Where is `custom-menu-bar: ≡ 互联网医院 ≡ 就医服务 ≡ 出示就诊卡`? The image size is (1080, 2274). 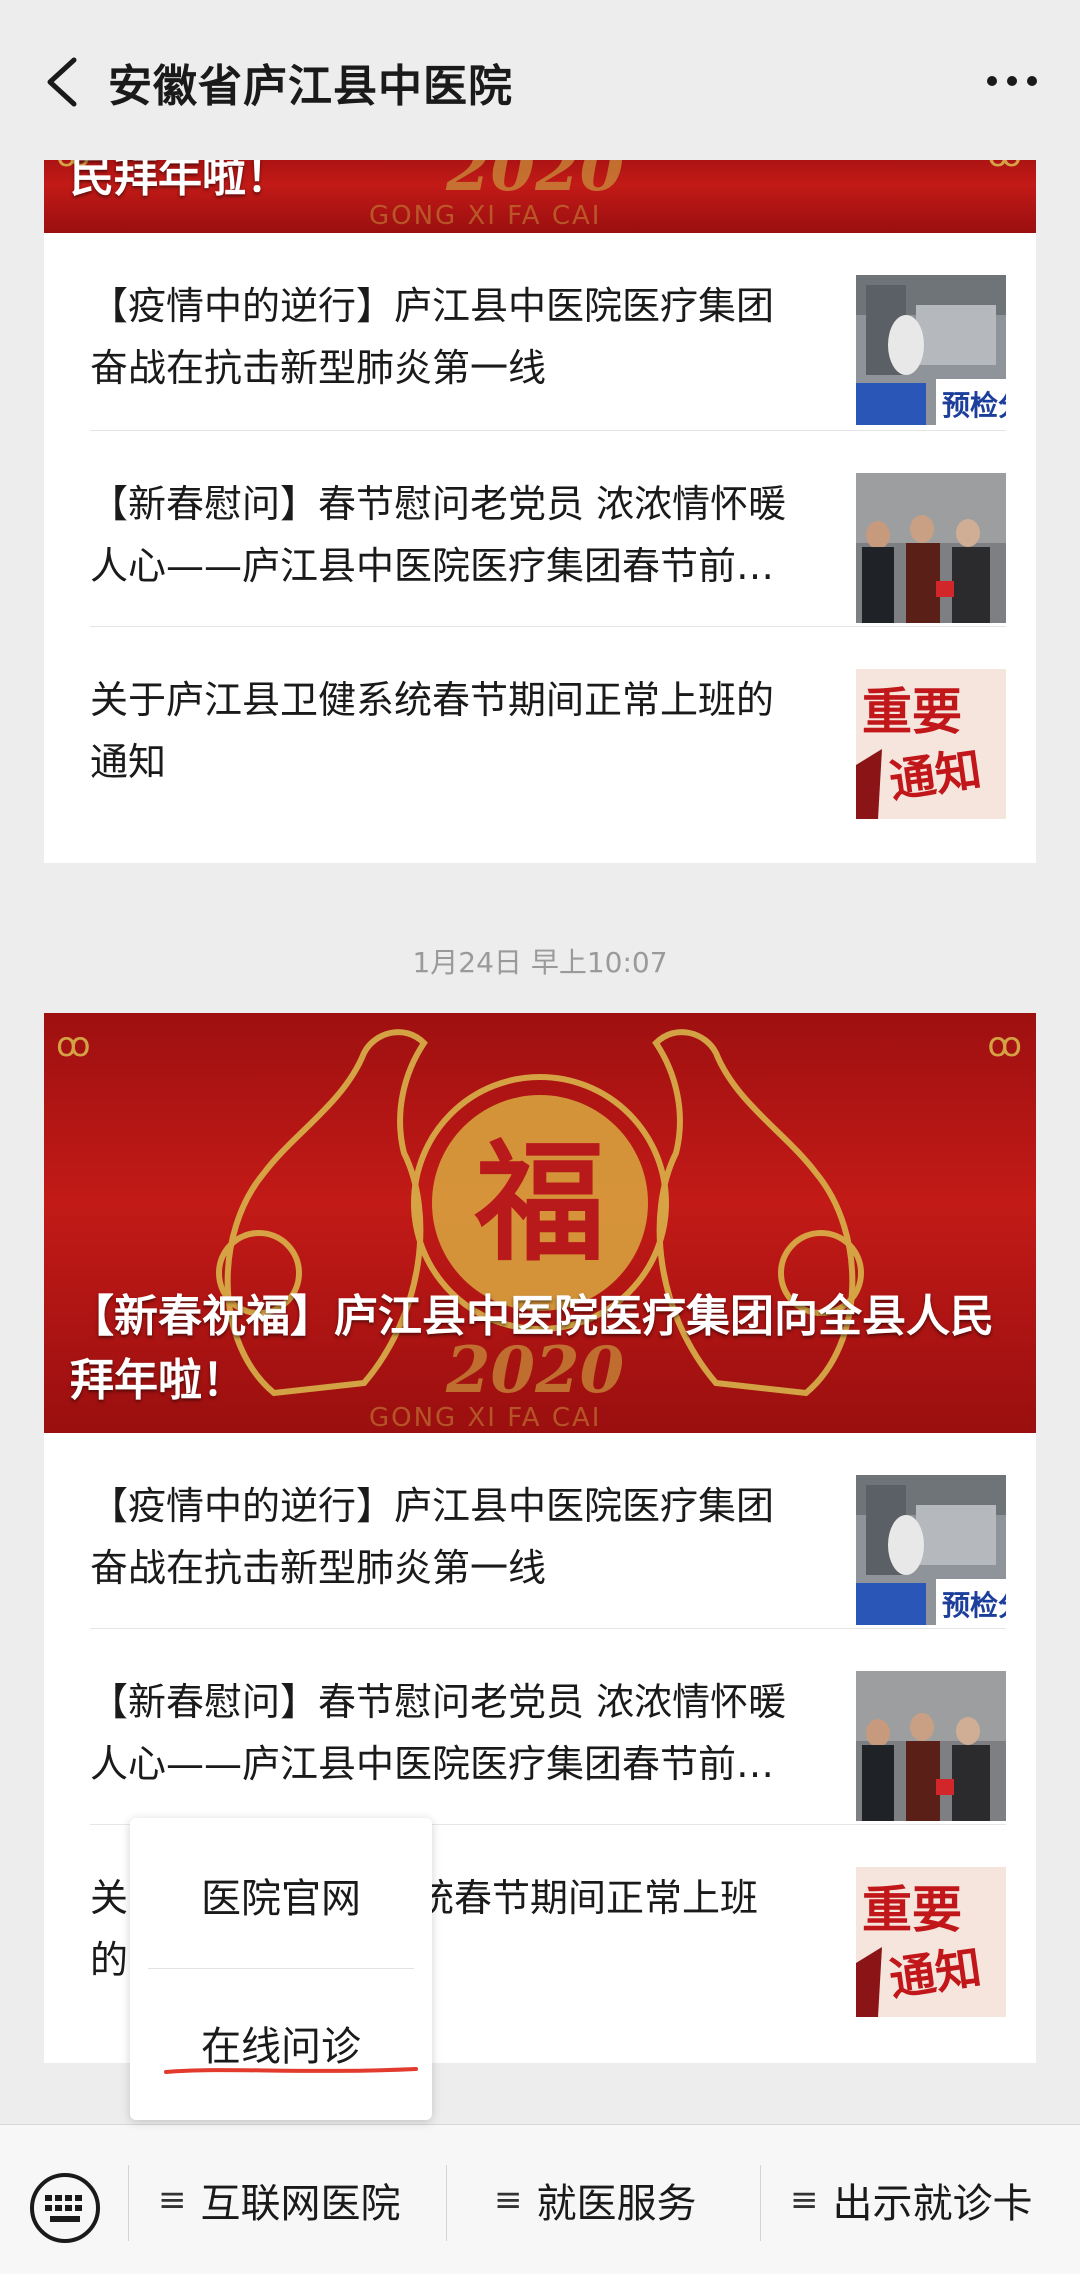 custom-menu-bar: ≡ 互联网医院 ≡ 就医服务 ≡ 出示就诊卡 is located at coordinates (540, 2199).